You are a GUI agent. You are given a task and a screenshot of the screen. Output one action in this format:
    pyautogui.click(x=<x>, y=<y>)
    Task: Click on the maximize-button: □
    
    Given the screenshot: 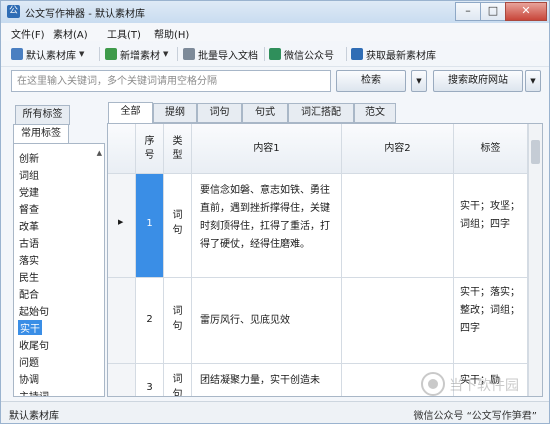 What is the action you would take?
    pyautogui.click(x=493, y=11)
    